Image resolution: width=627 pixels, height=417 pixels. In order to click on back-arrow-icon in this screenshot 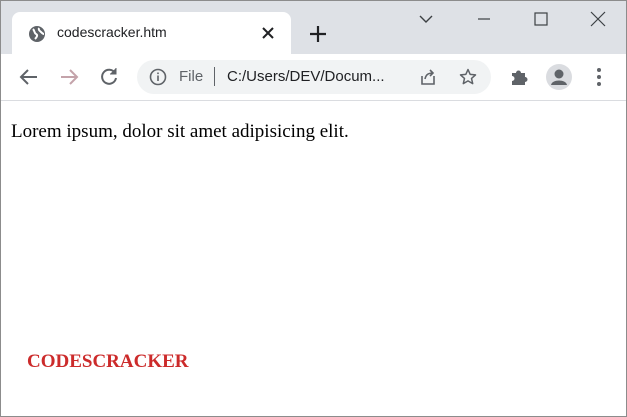, I will do `click(29, 77)`.